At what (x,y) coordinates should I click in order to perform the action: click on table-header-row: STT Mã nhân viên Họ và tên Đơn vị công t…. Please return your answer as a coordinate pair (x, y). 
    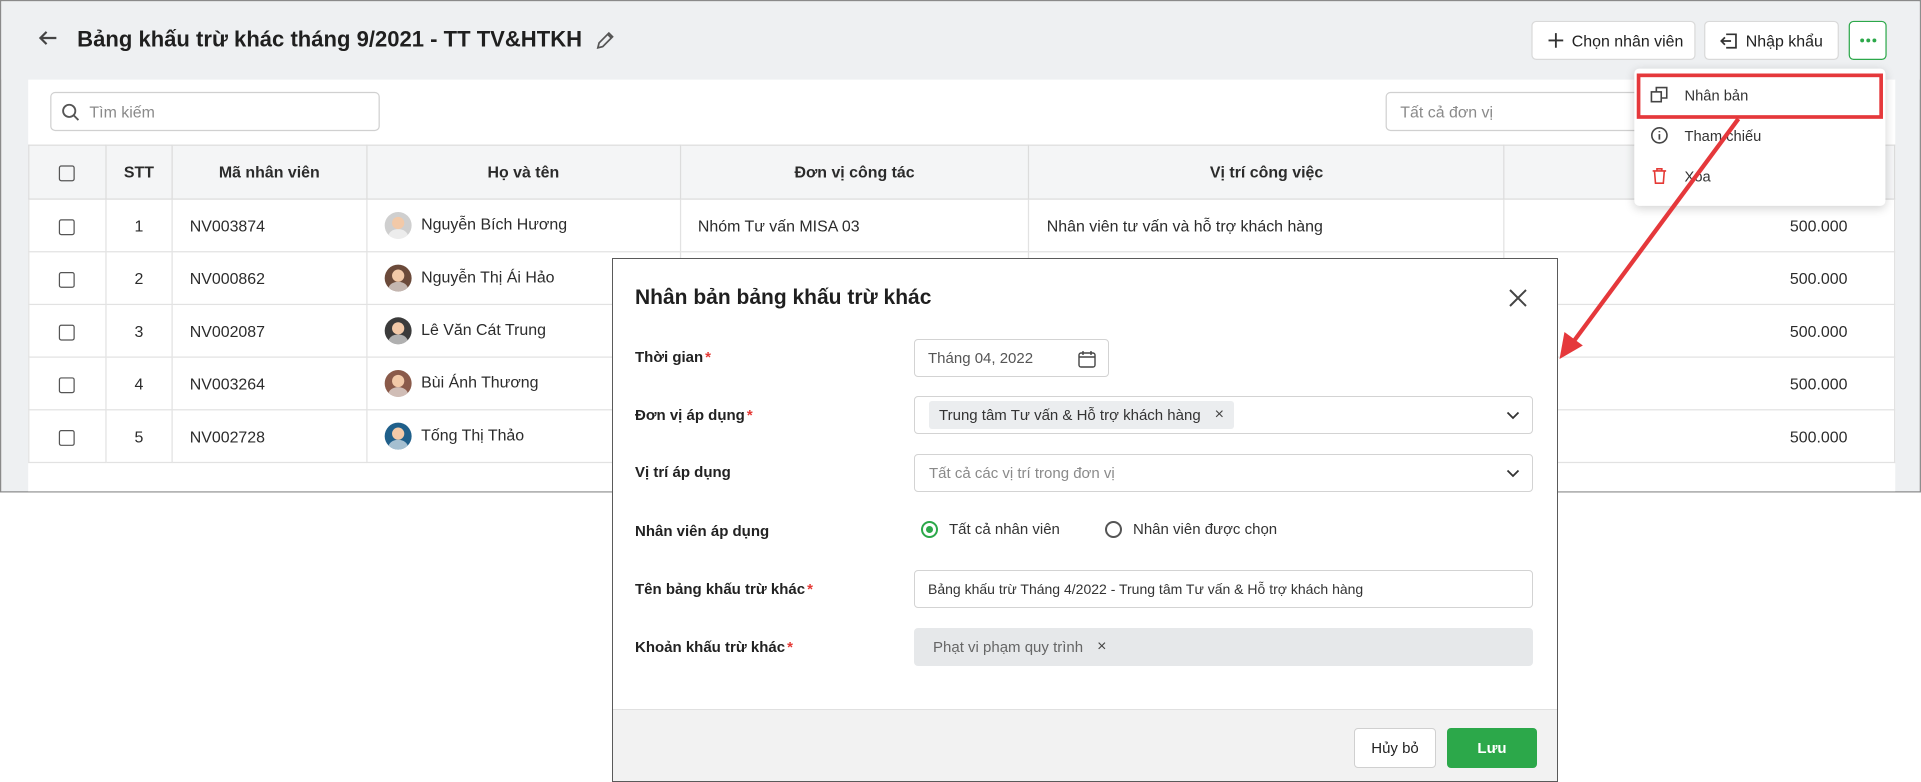
    Looking at the image, I should click on (962, 172).